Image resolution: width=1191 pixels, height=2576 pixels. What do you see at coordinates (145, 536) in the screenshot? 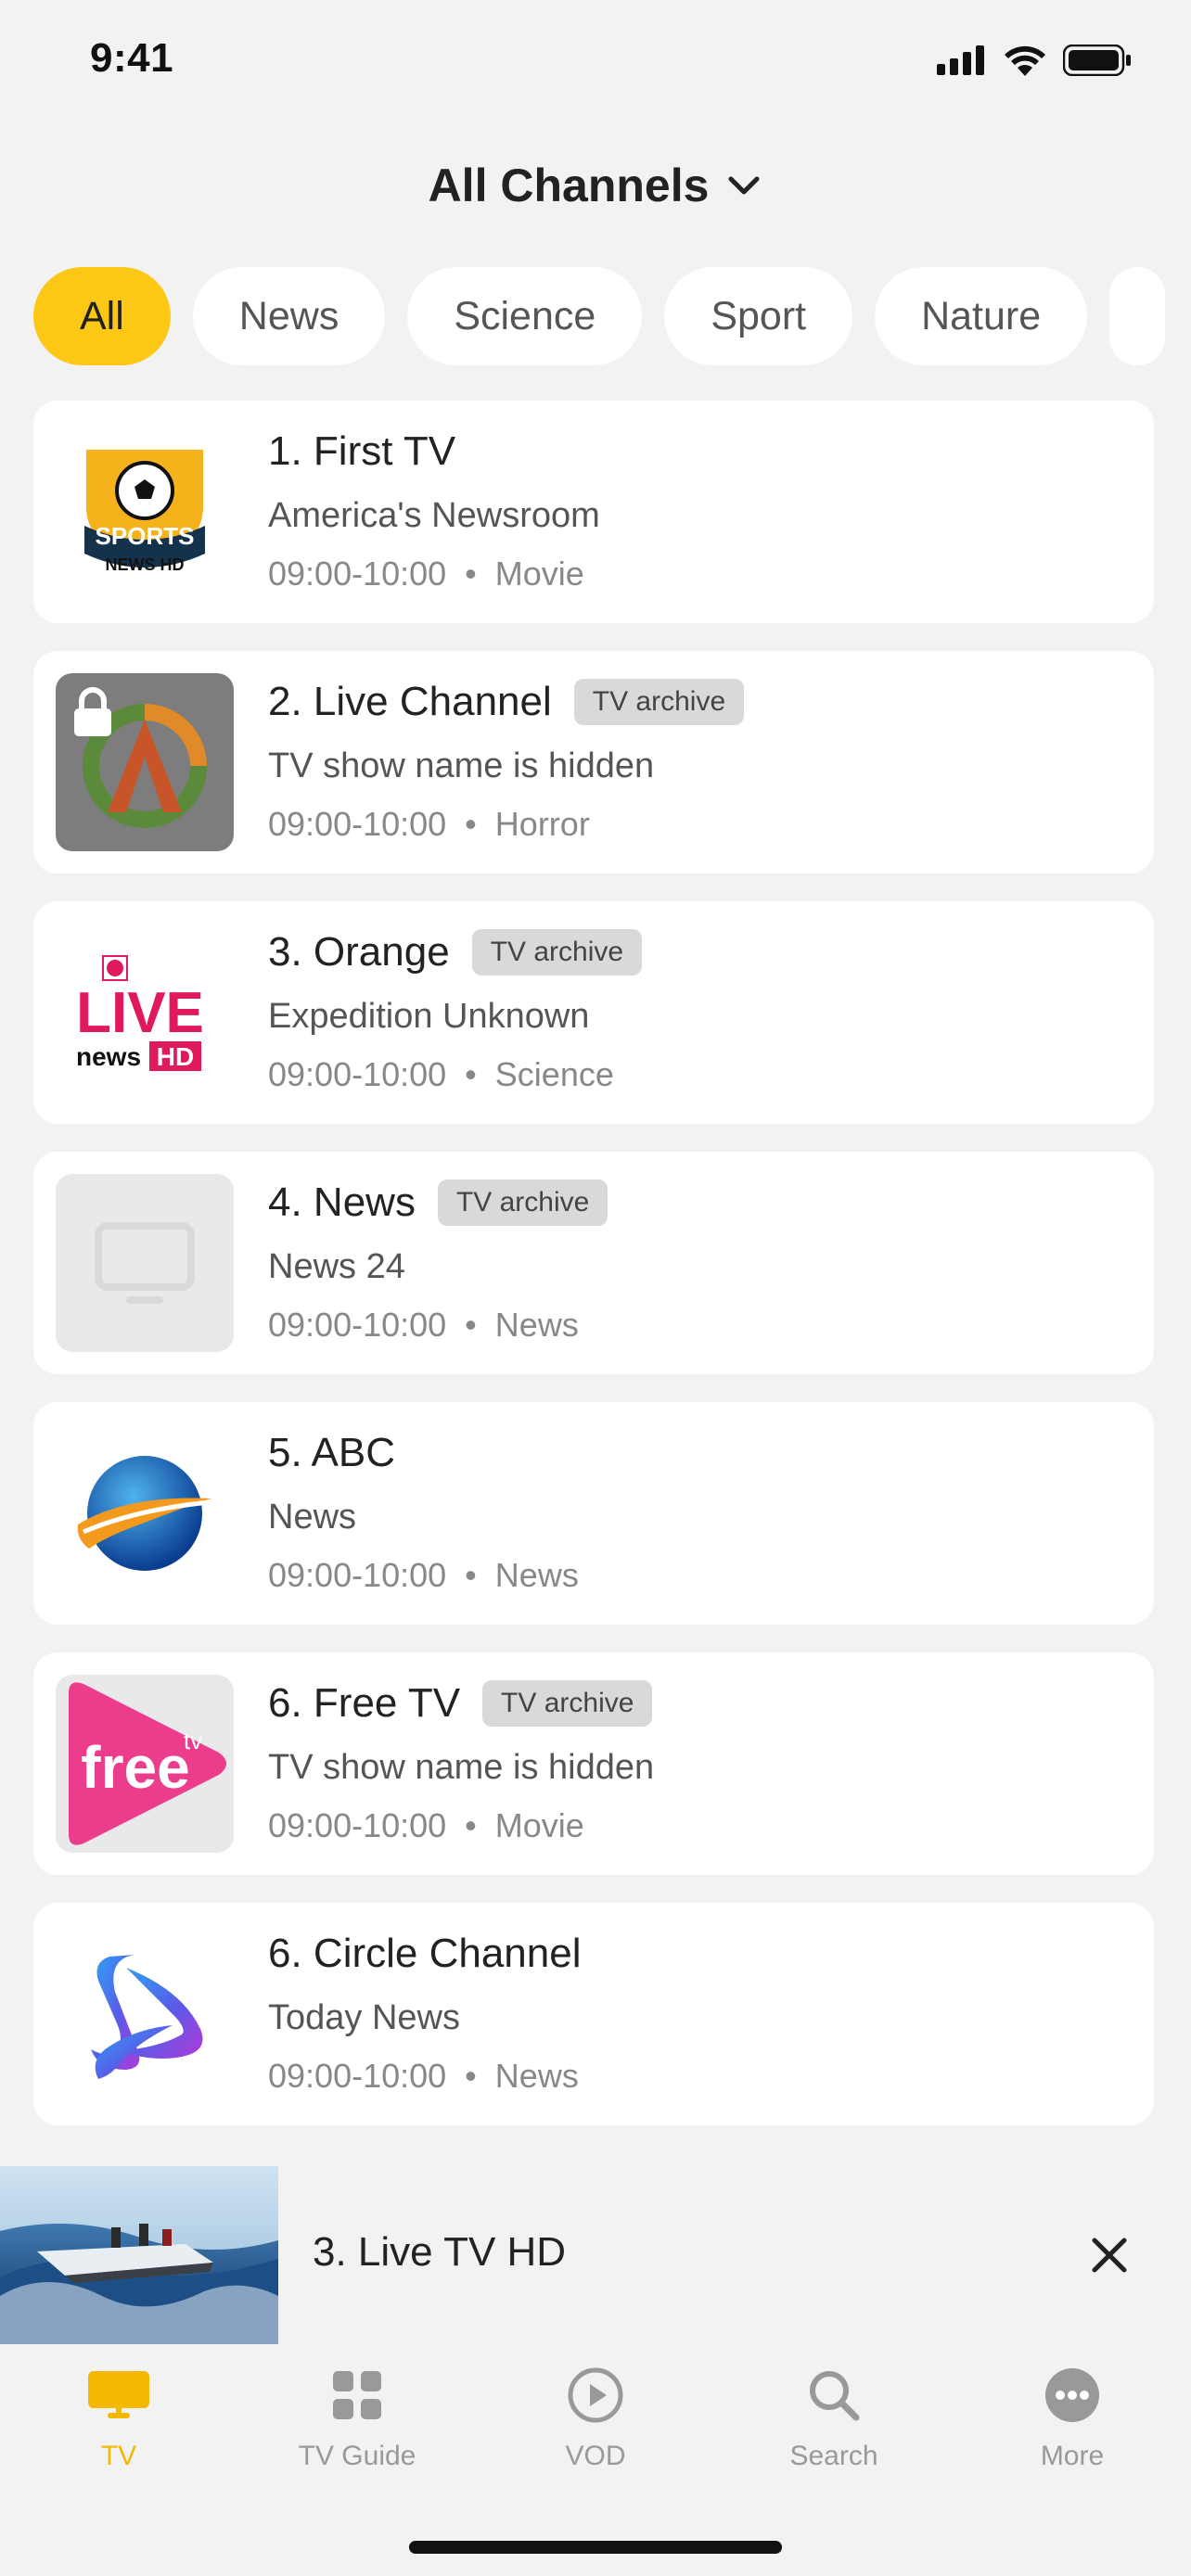
I see `logo-text-sports: SPORTS` at bounding box center [145, 536].